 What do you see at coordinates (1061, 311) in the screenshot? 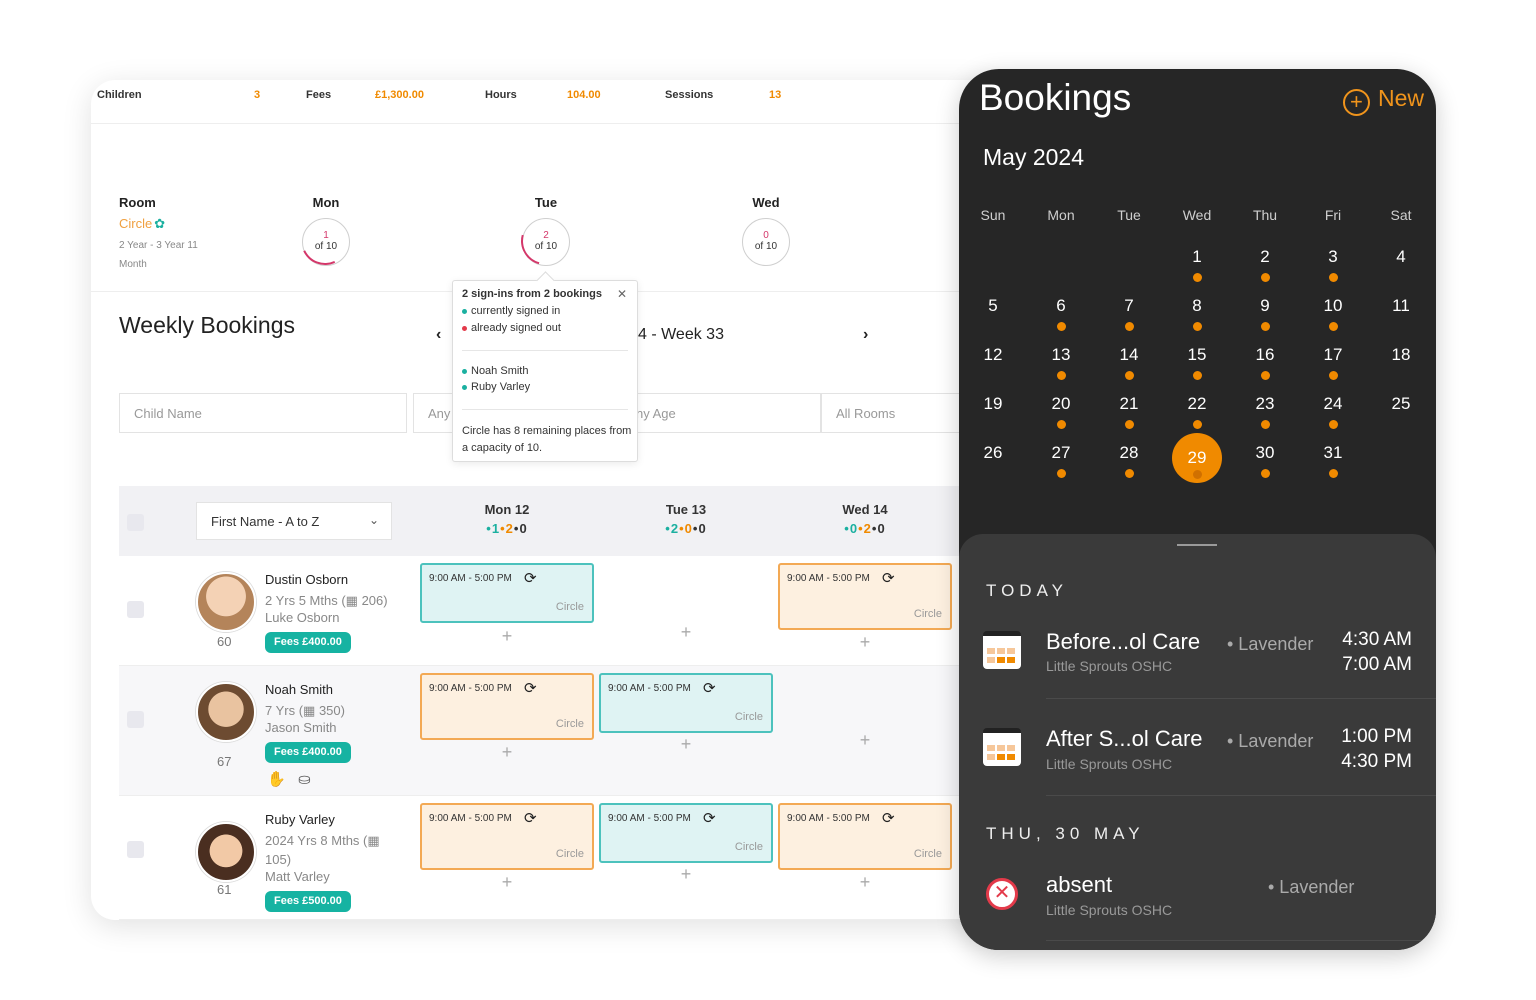
I see `calendar-day: 6` at bounding box center [1061, 311].